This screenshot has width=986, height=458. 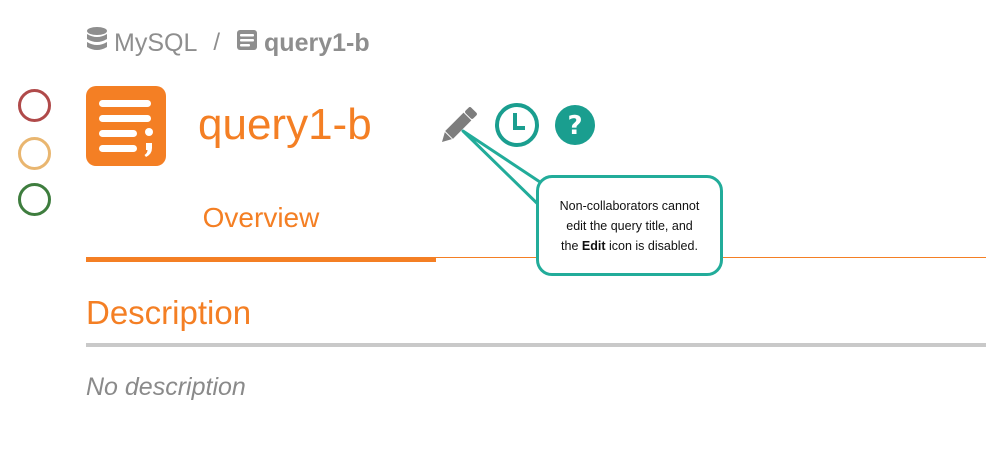 I want to click on status-dot-red, so click(x=34, y=105).